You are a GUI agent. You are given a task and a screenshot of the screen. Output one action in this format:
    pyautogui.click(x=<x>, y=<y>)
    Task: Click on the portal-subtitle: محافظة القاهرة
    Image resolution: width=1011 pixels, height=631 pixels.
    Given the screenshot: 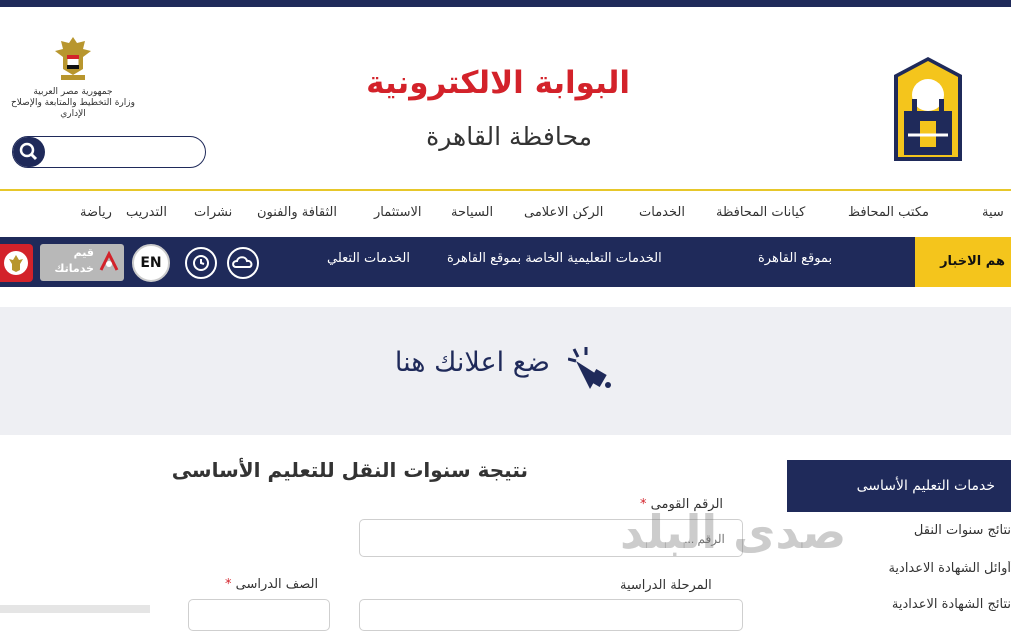 What is the action you would take?
    pyautogui.click(x=509, y=136)
    